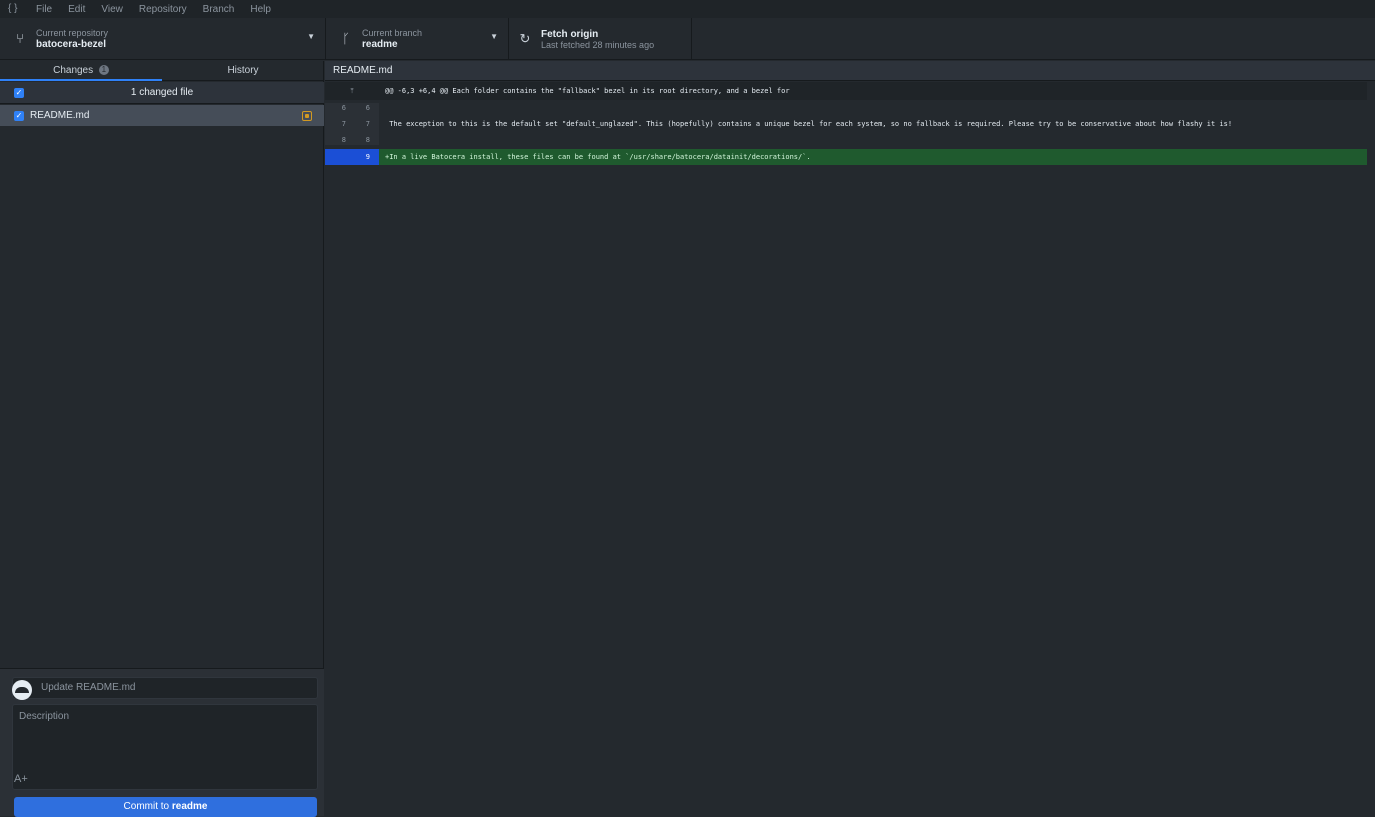 This screenshot has height=817, width=1375. I want to click on menu-file: File, so click(44, 9).